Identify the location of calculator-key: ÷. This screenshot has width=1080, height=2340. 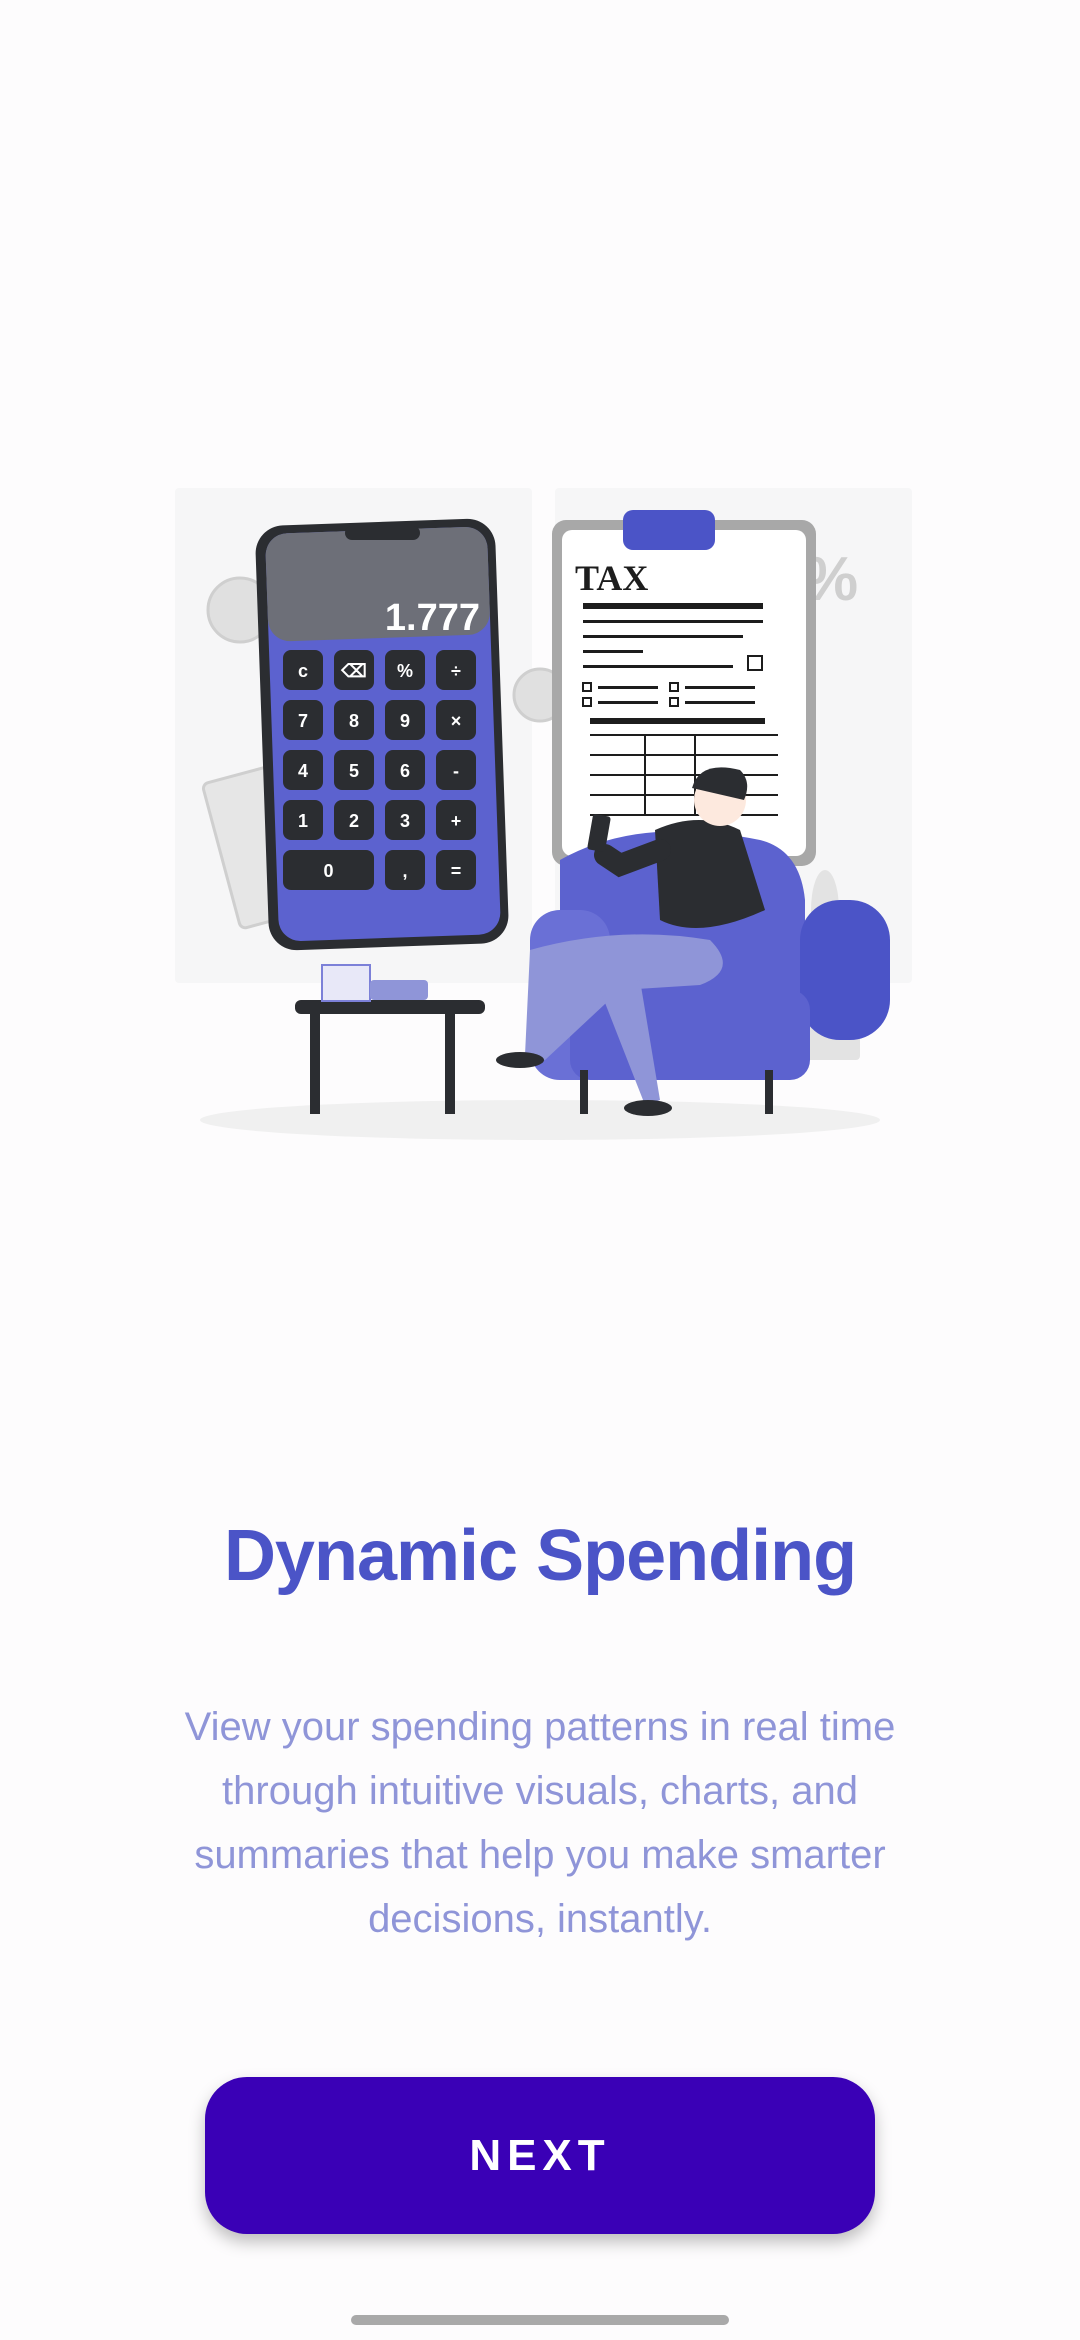
(456, 670).